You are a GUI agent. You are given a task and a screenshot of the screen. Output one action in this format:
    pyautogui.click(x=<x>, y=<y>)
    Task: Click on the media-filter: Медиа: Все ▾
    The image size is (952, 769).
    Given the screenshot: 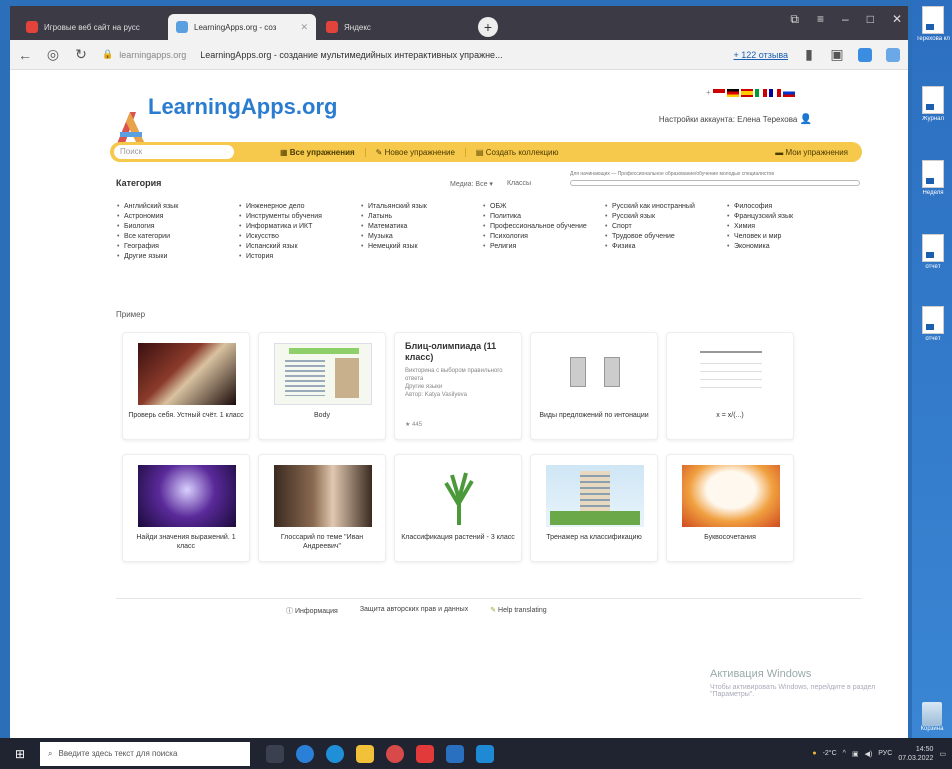 What is the action you would take?
    pyautogui.click(x=471, y=184)
    